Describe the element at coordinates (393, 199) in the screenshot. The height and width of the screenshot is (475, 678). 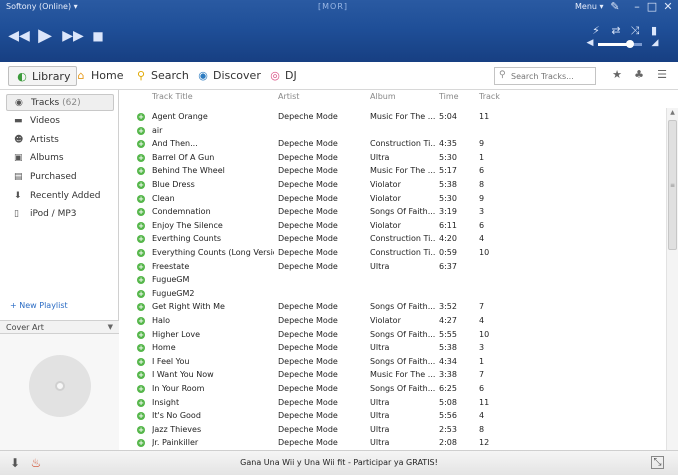
I see `table-row: + Clean Depeche Mode Violator 5:30 9` at that location.